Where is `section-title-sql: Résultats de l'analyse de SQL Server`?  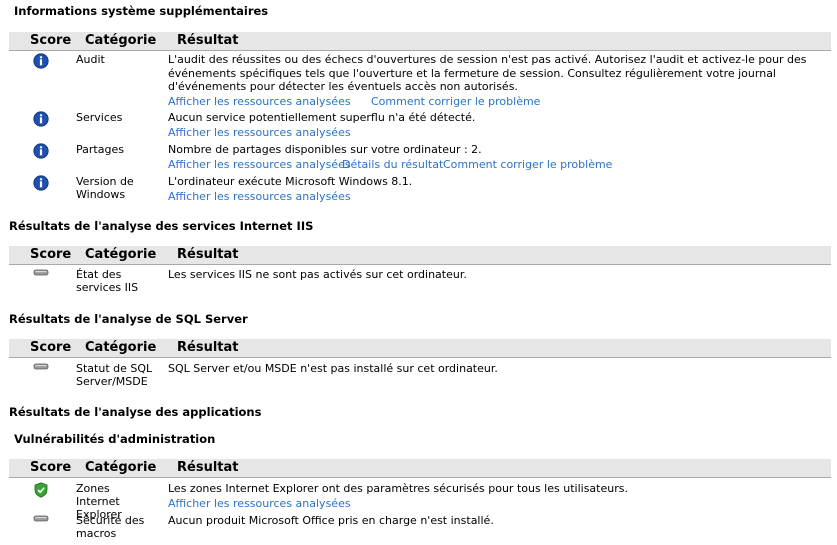 section-title-sql: Résultats de l'analyse de SQL Server is located at coordinates (128, 319).